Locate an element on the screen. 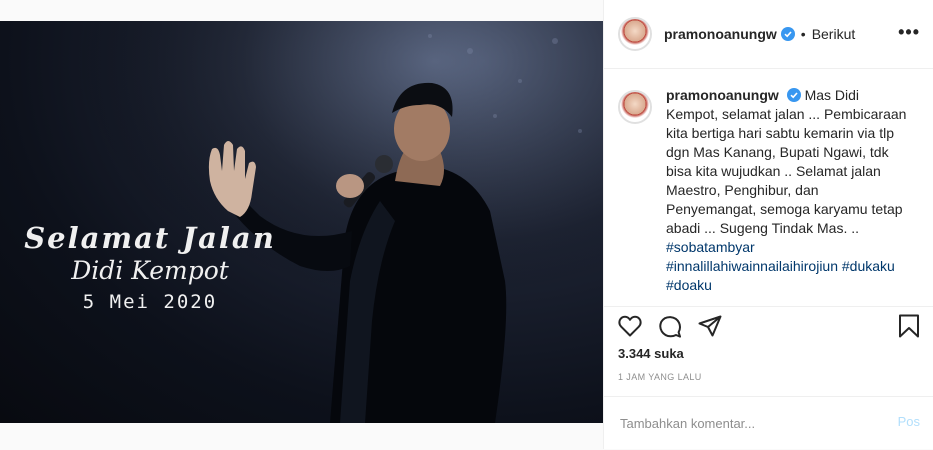 The height and width of the screenshot is (450, 933). hashtag-link: #sobatambyar is located at coordinates (789, 247).